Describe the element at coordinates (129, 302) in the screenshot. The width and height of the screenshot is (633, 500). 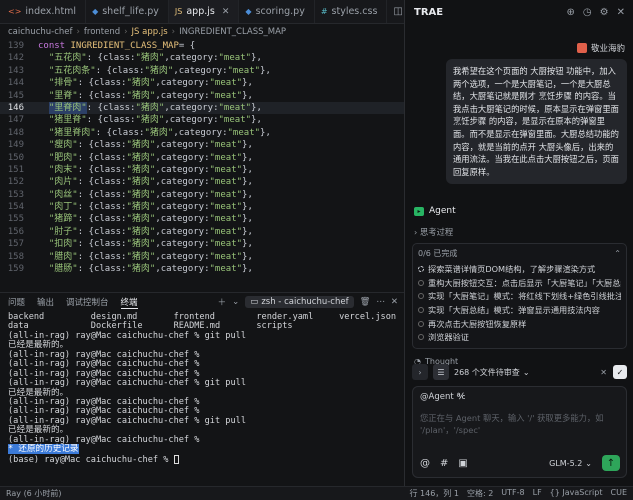
I see `tab-terminal: 终端` at that location.